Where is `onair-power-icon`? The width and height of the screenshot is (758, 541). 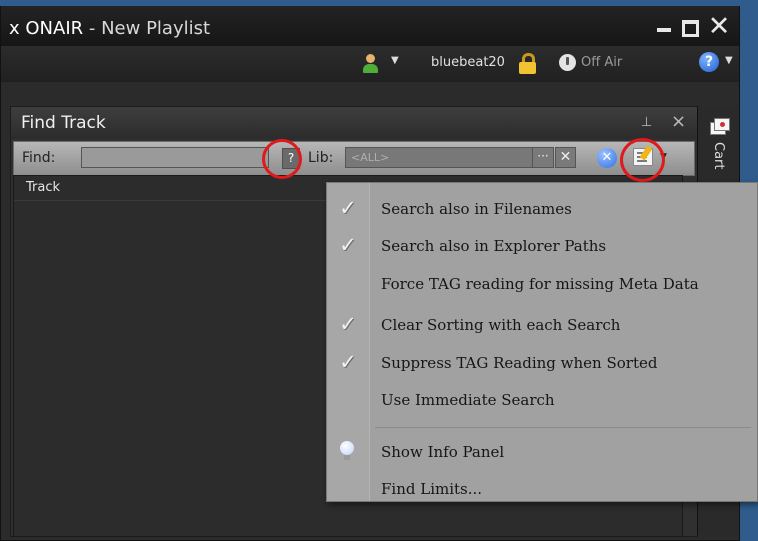
onair-power-icon is located at coordinates (567, 62).